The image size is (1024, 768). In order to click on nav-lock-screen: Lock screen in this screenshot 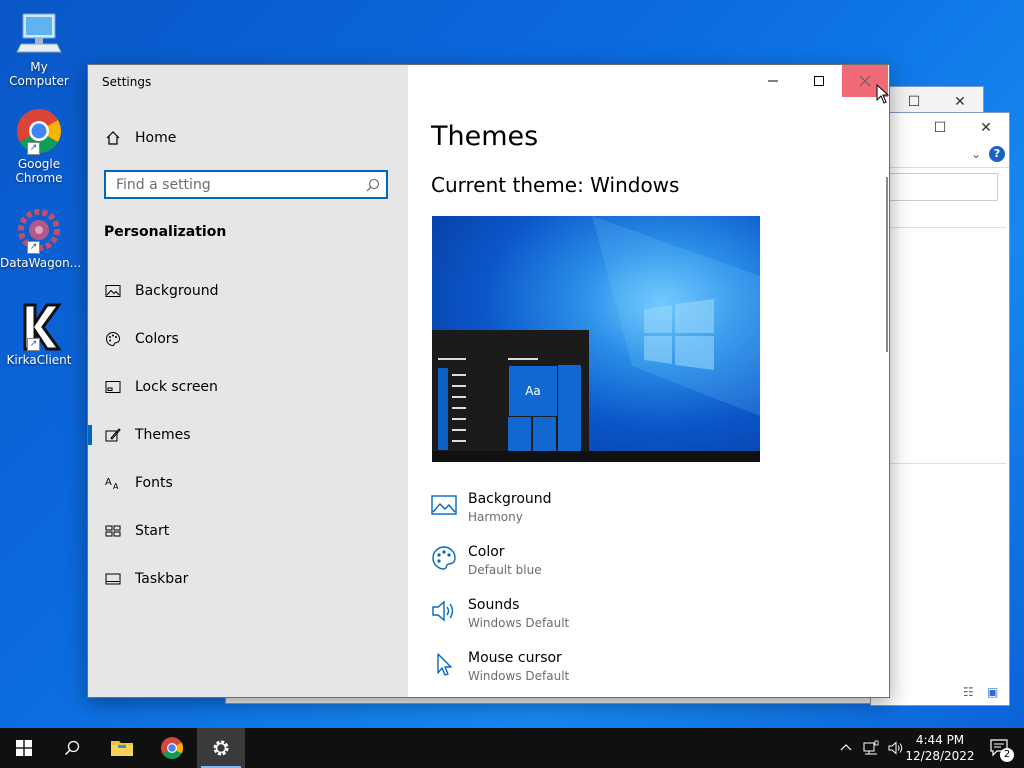, I will do `click(248, 387)`.